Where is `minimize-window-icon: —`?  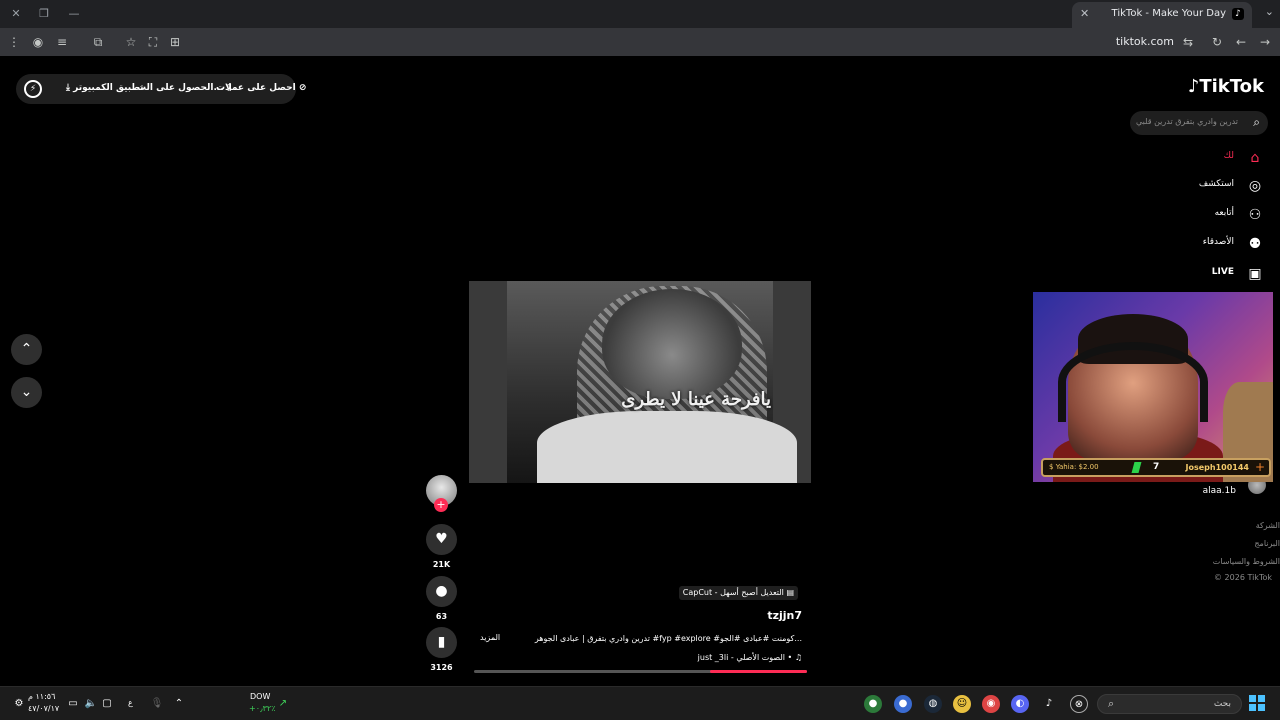
minimize-window-icon: — is located at coordinates (74, 14).